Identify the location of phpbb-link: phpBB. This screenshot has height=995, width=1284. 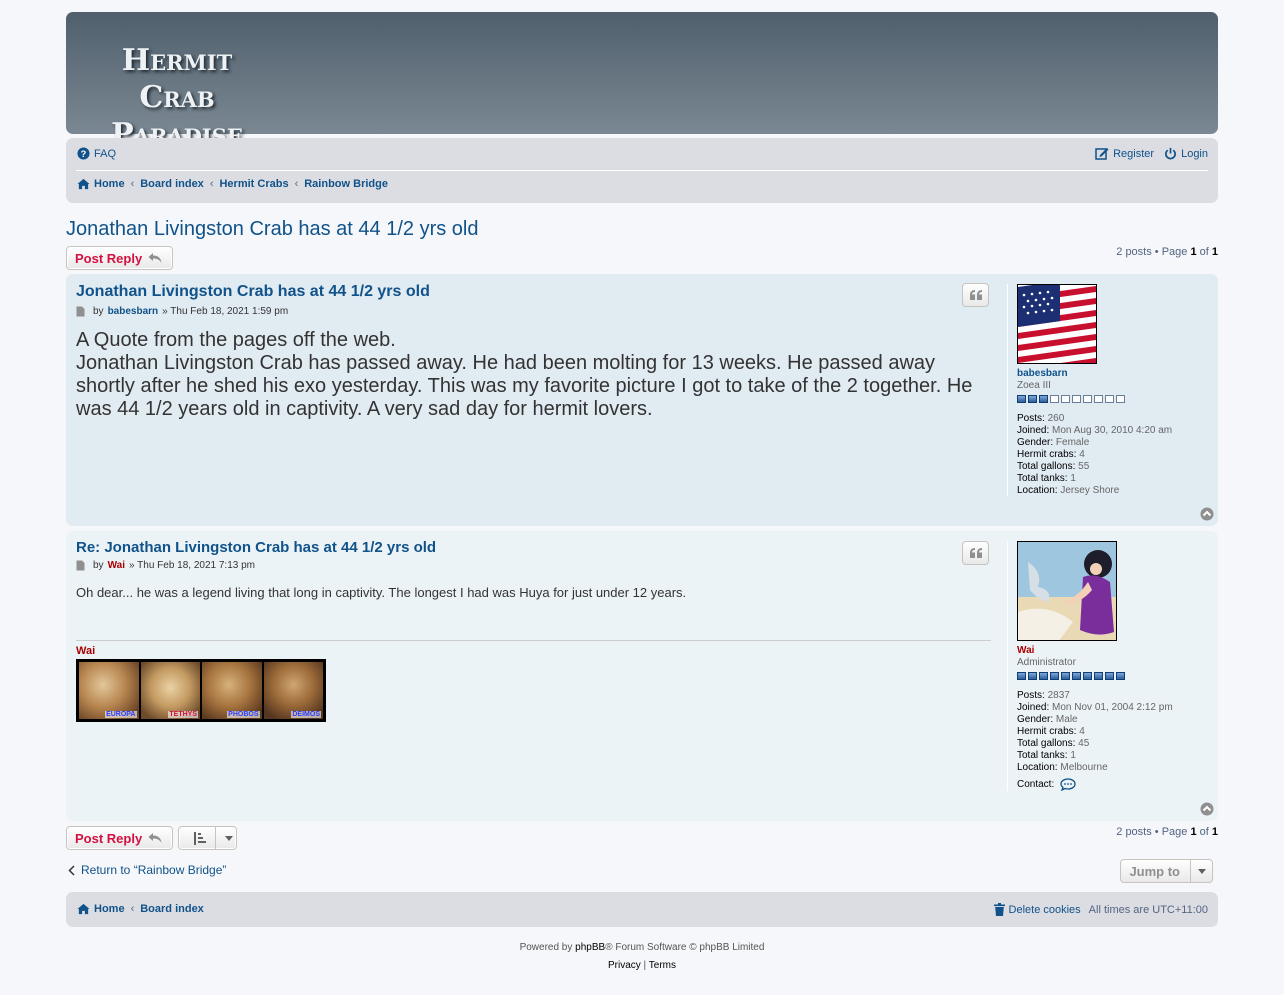
(590, 947).